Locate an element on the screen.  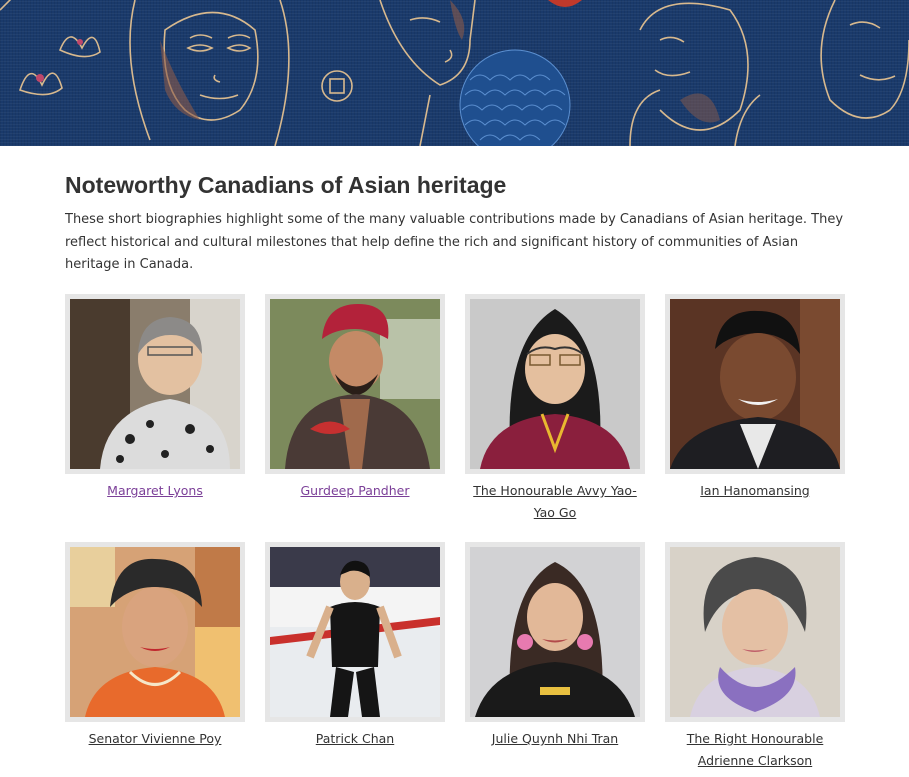
adrienne-clarkson-photo is located at coordinates (755, 632).